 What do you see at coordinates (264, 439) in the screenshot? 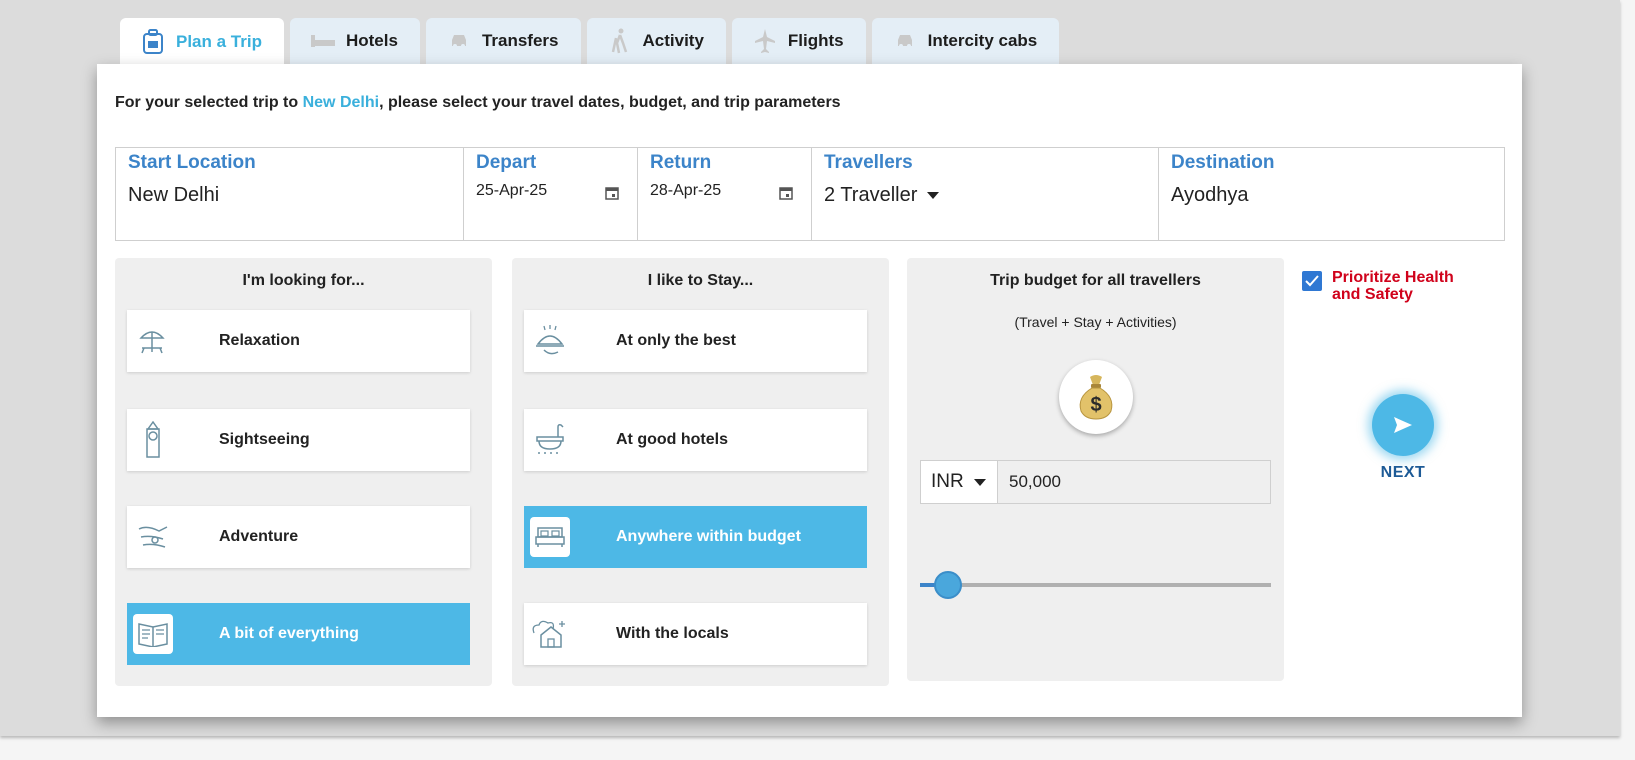
I see `option-label: Sightseeing` at bounding box center [264, 439].